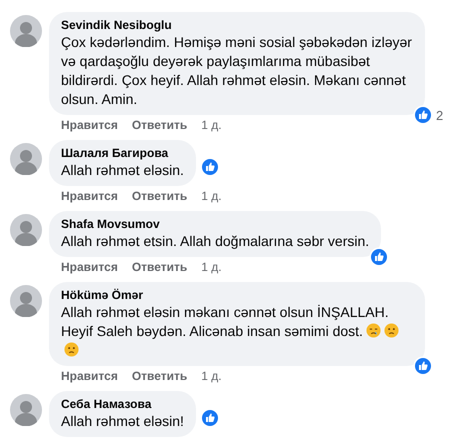 Image resolution: width=453 pixels, height=441 pixels. What do you see at coordinates (122, 404) in the screenshot?
I see `author-name: Себа Намазова` at bounding box center [122, 404].